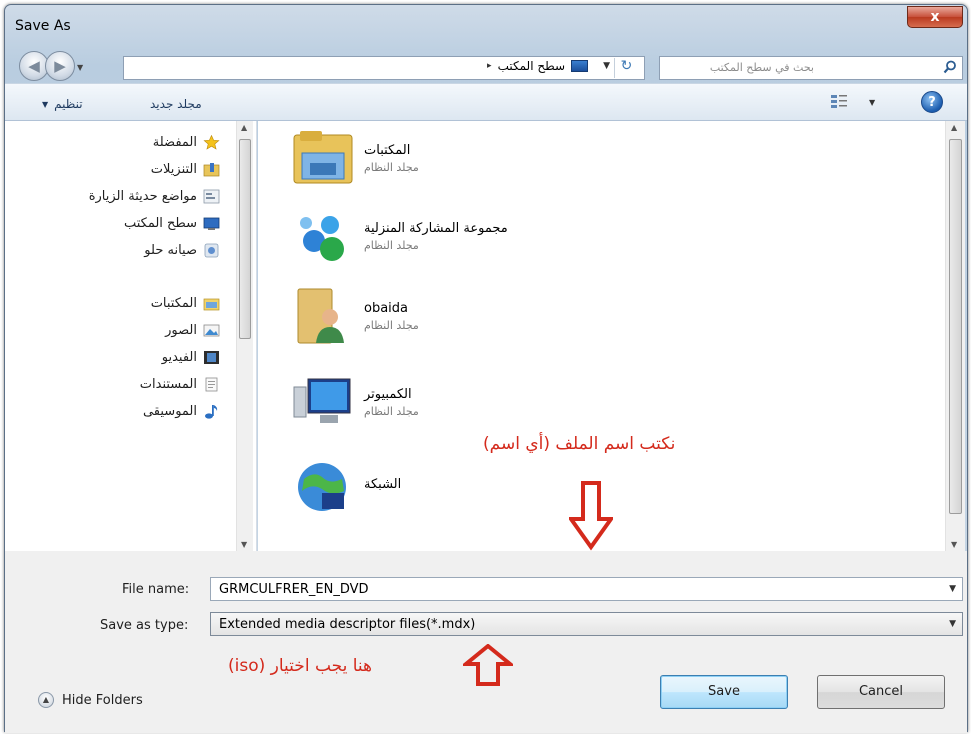  What do you see at coordinates (384, 68) in the screenshot?
I see `address-bar: سطح المكتب ▸ ▼ ↻` at bounding box center [384, 68].